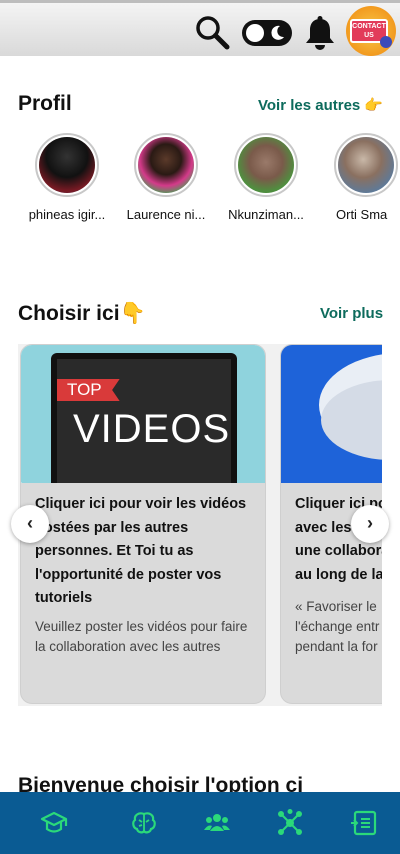 The height and width of the screenshot is (854, 400). I want to click on search-icon, so click(212, 33).